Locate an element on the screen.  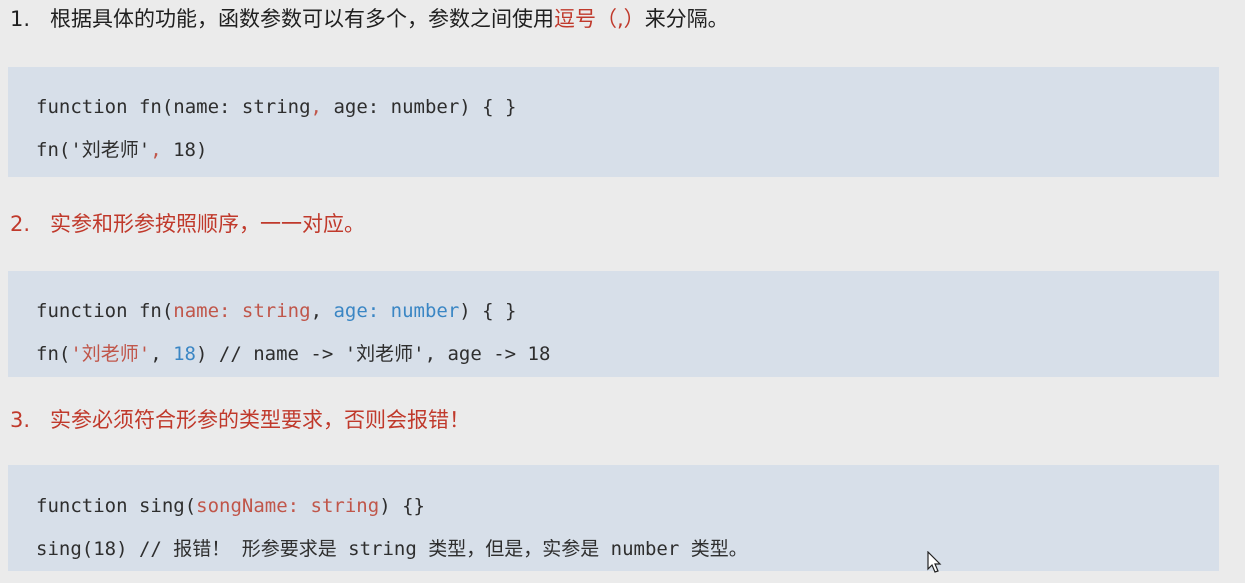
code-line: fn('刘老师', 18) is located at coordinates (121, 150).